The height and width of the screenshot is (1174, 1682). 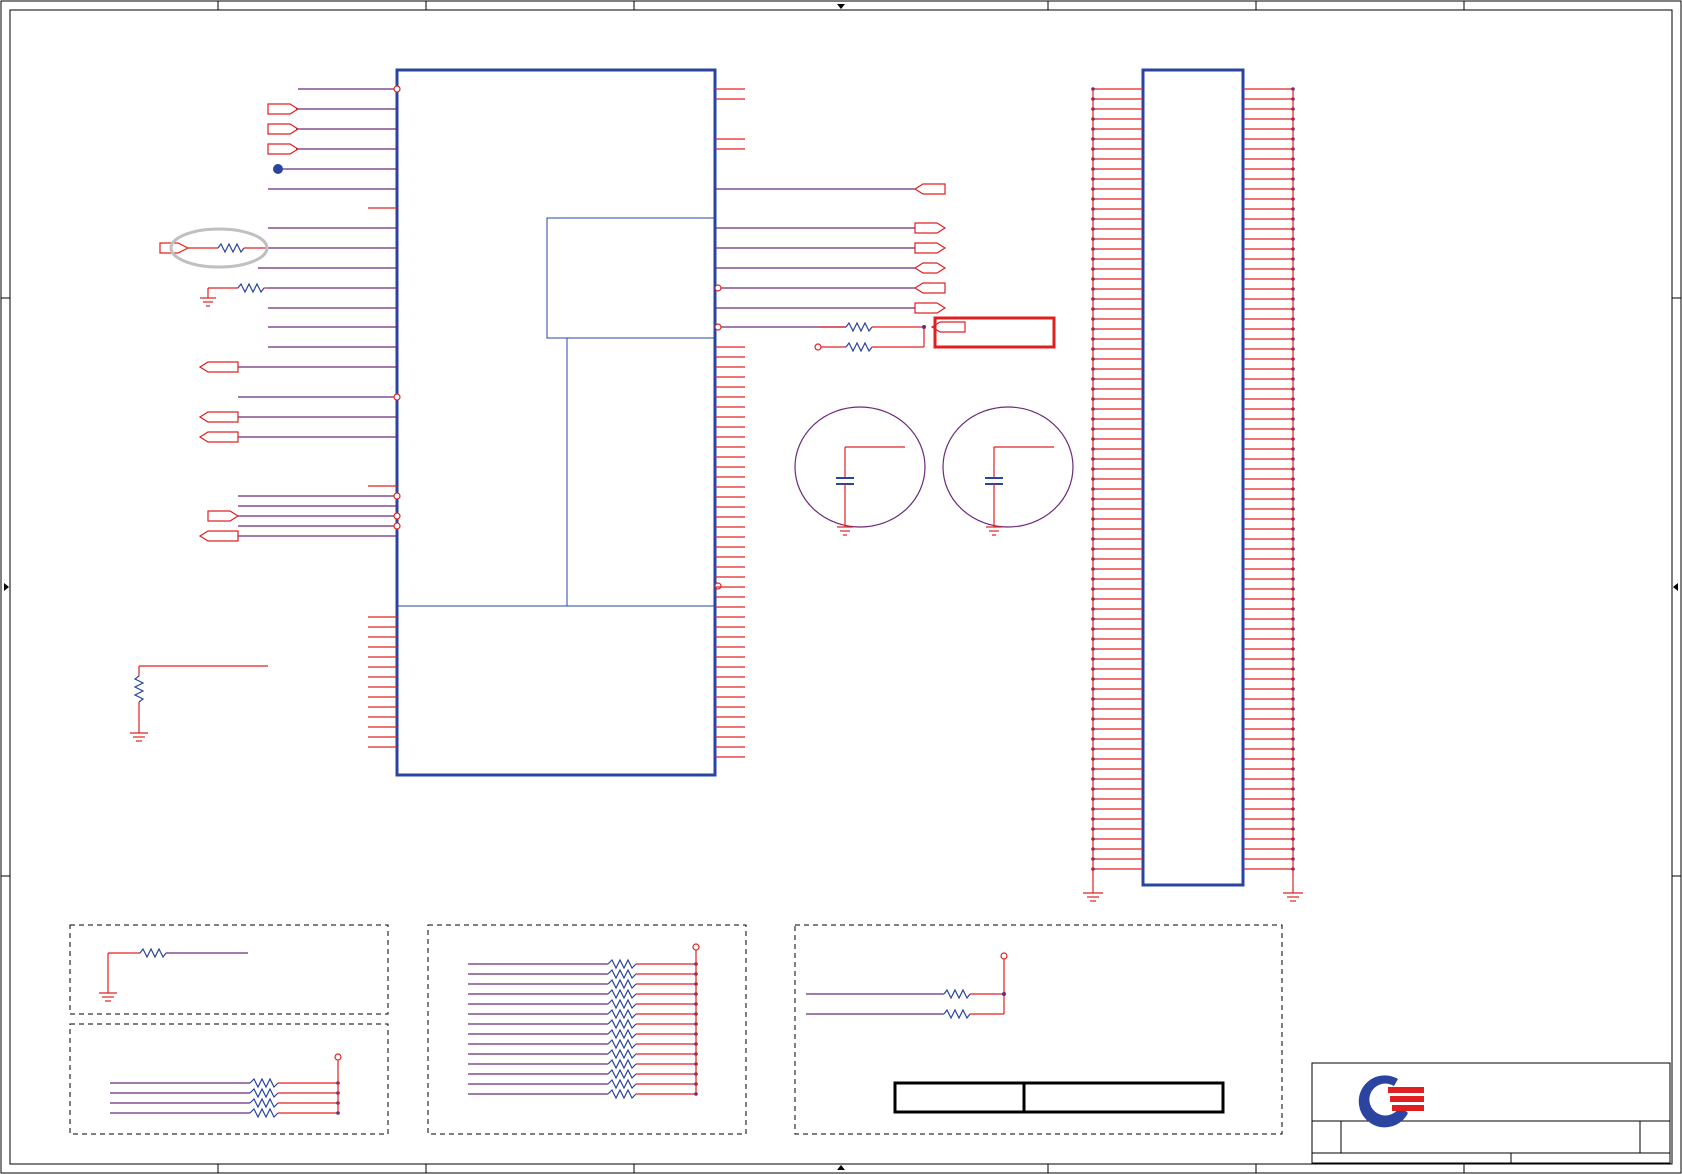 I want to click on left-resistor-to-ground, so click(x=234, y=294).